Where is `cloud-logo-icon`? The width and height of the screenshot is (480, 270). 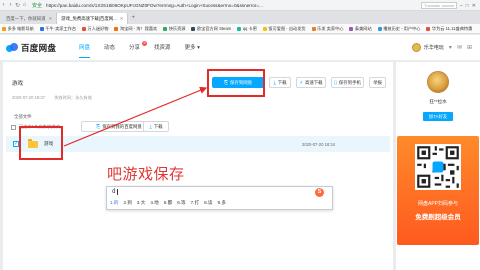 cloud-logo-icon is located at coordinates (12, 48).